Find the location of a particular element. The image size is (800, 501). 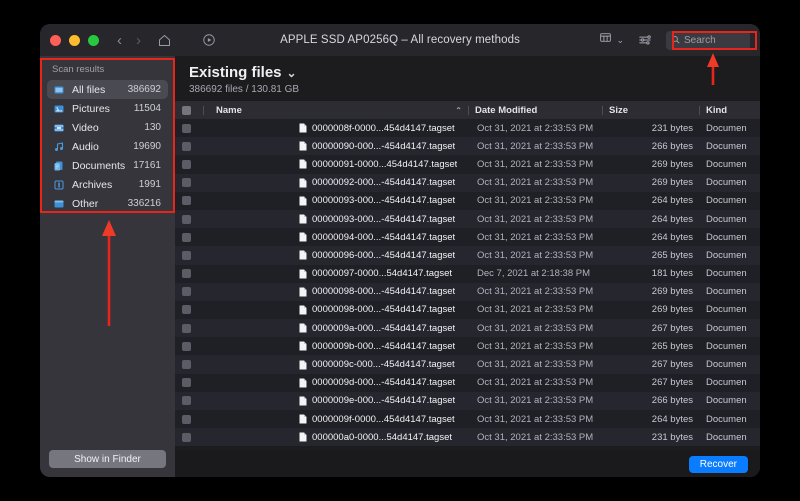

search-box is located at coordinates (708, 40).